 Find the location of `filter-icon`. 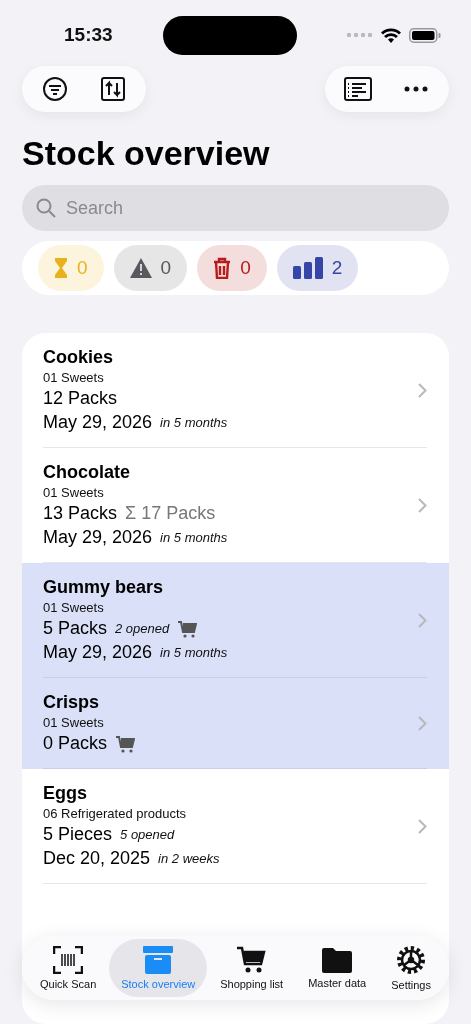

filter-icon is located at coordinates (55, 89).